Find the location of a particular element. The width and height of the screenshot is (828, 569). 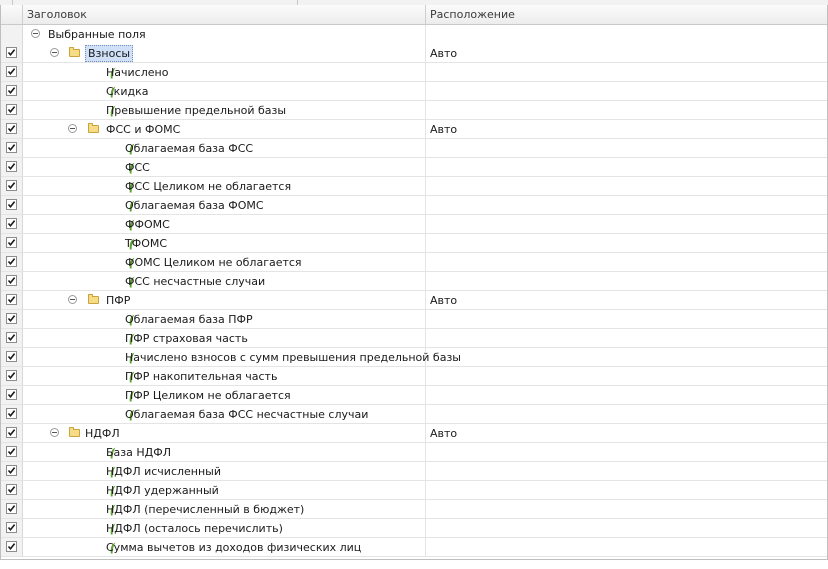

group-row: ФСС и ФОМС Авто is located at coordinates (414, 129).